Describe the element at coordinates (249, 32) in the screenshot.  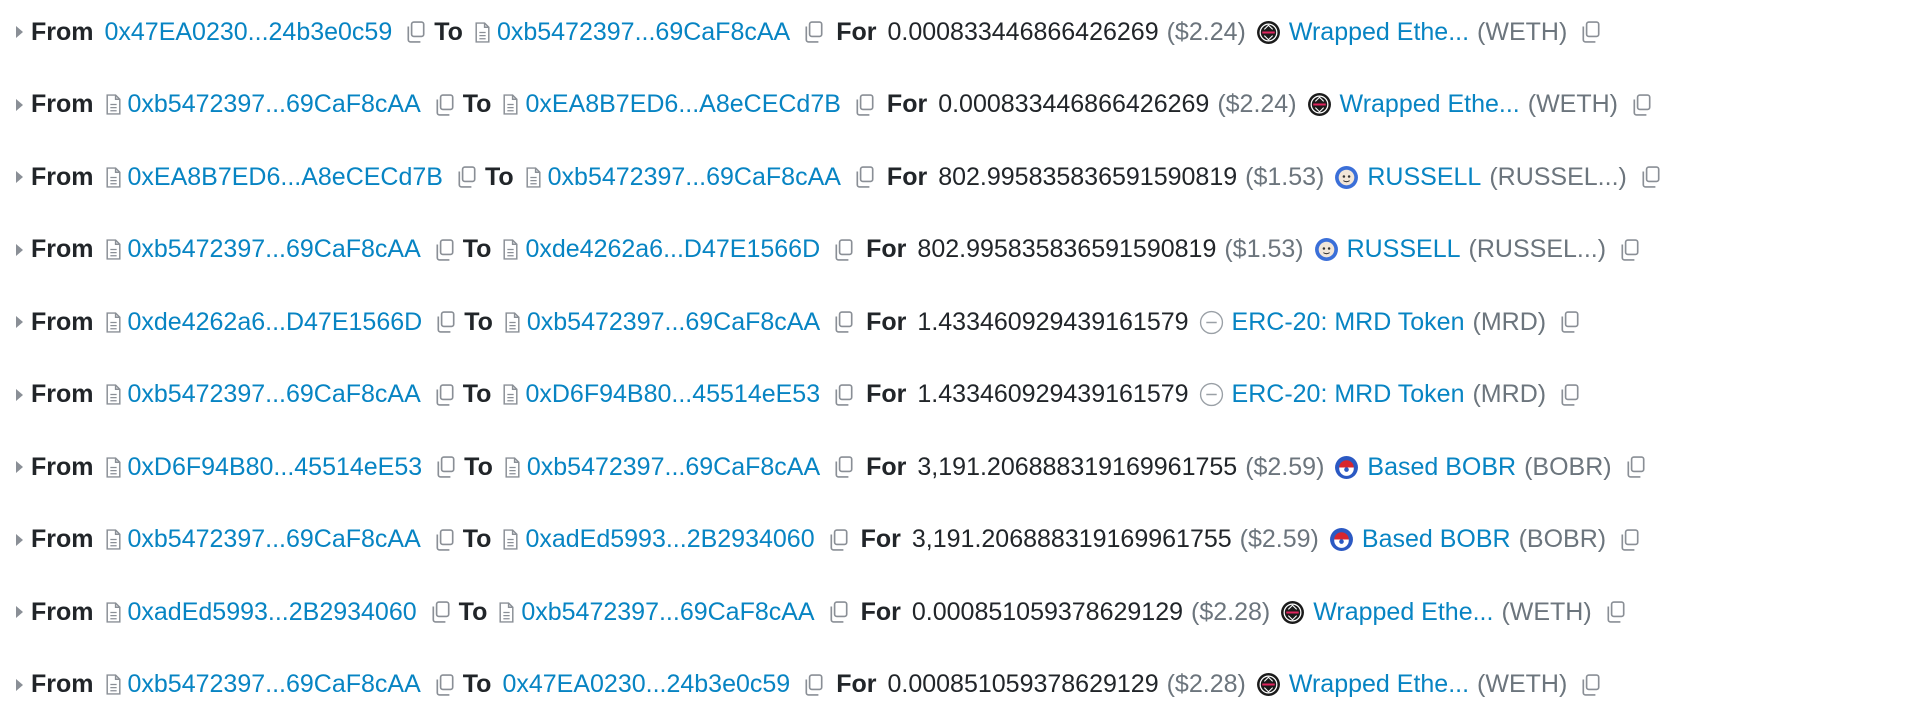
I see `from-address-link: 0x47EA0230...24b3e0c59` at that location.